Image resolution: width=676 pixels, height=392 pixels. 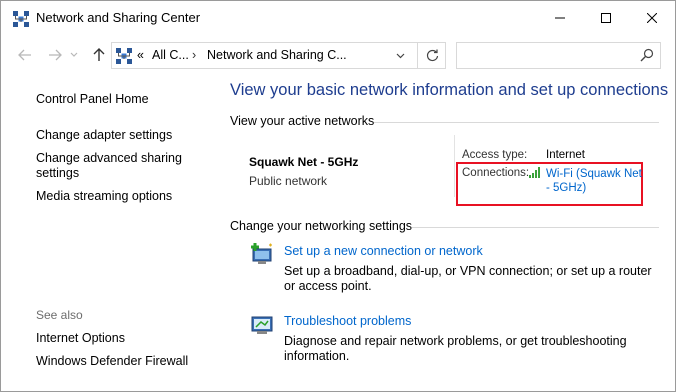 I want to click on internet-options-link: Internet Options, so click(x=80, y=338).